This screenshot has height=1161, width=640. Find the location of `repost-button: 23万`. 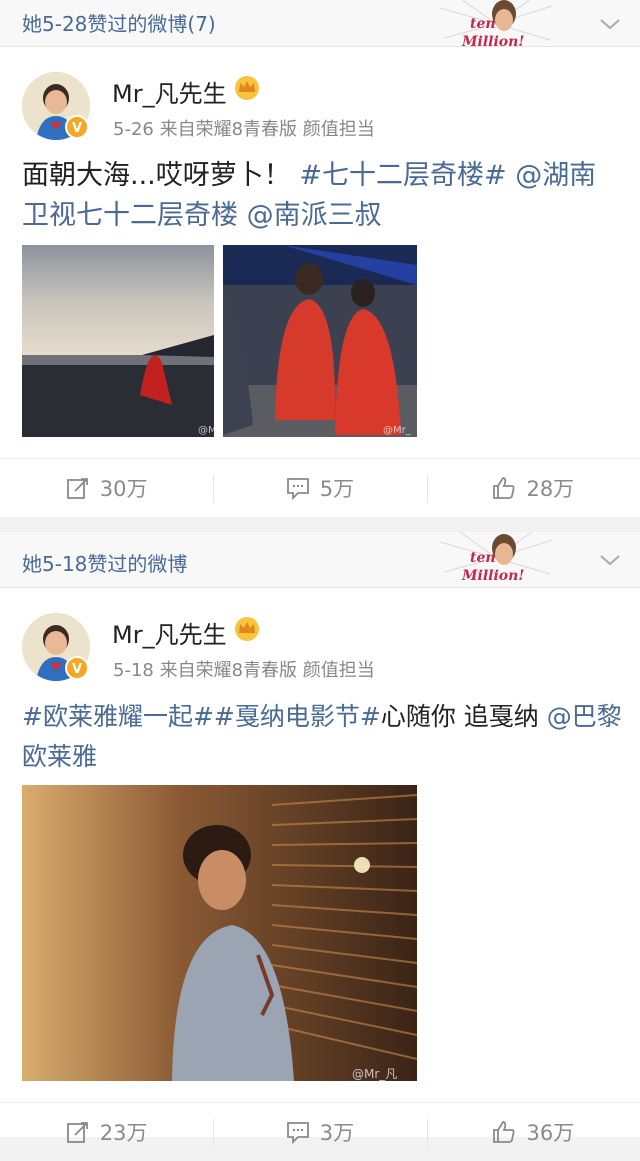

repost-button: 23万 is located at coordinates (106, 1132).